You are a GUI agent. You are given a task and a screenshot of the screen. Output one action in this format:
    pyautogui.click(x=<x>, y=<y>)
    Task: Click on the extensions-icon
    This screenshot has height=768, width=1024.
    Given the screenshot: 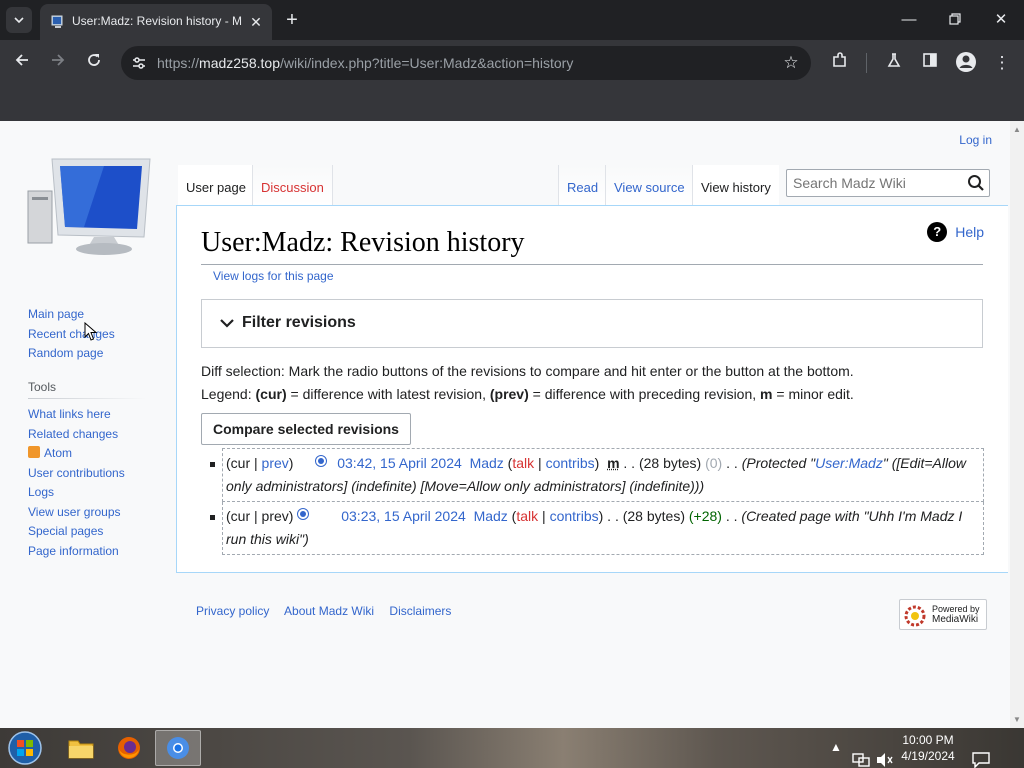 What is the action you would take?
    pyautogui.click(x=840, y=63)
    